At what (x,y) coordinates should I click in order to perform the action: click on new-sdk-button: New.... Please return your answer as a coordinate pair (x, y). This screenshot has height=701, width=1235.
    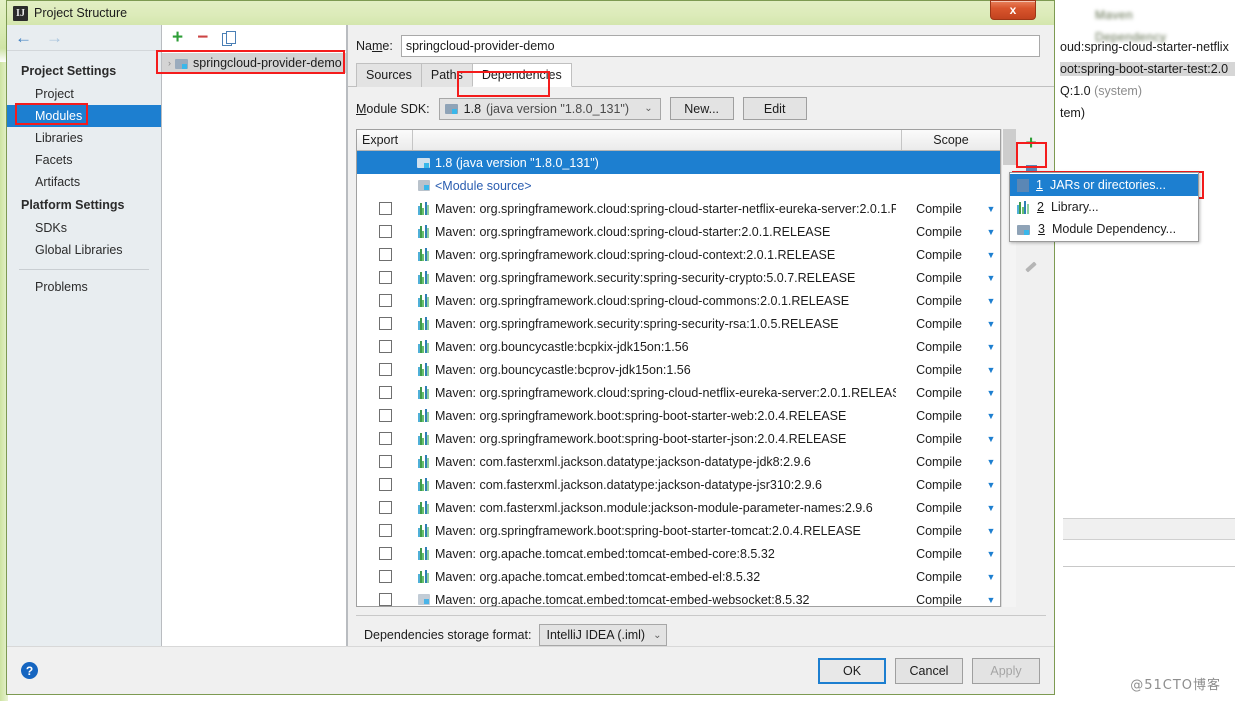
    Looking at the image, I should click on (701, 108).